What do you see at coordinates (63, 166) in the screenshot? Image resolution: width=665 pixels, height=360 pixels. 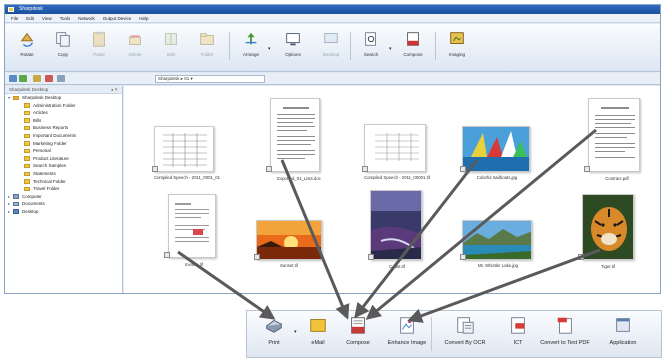 I see `sidebar-item: Search Samples` at bounding box center [63, 166].